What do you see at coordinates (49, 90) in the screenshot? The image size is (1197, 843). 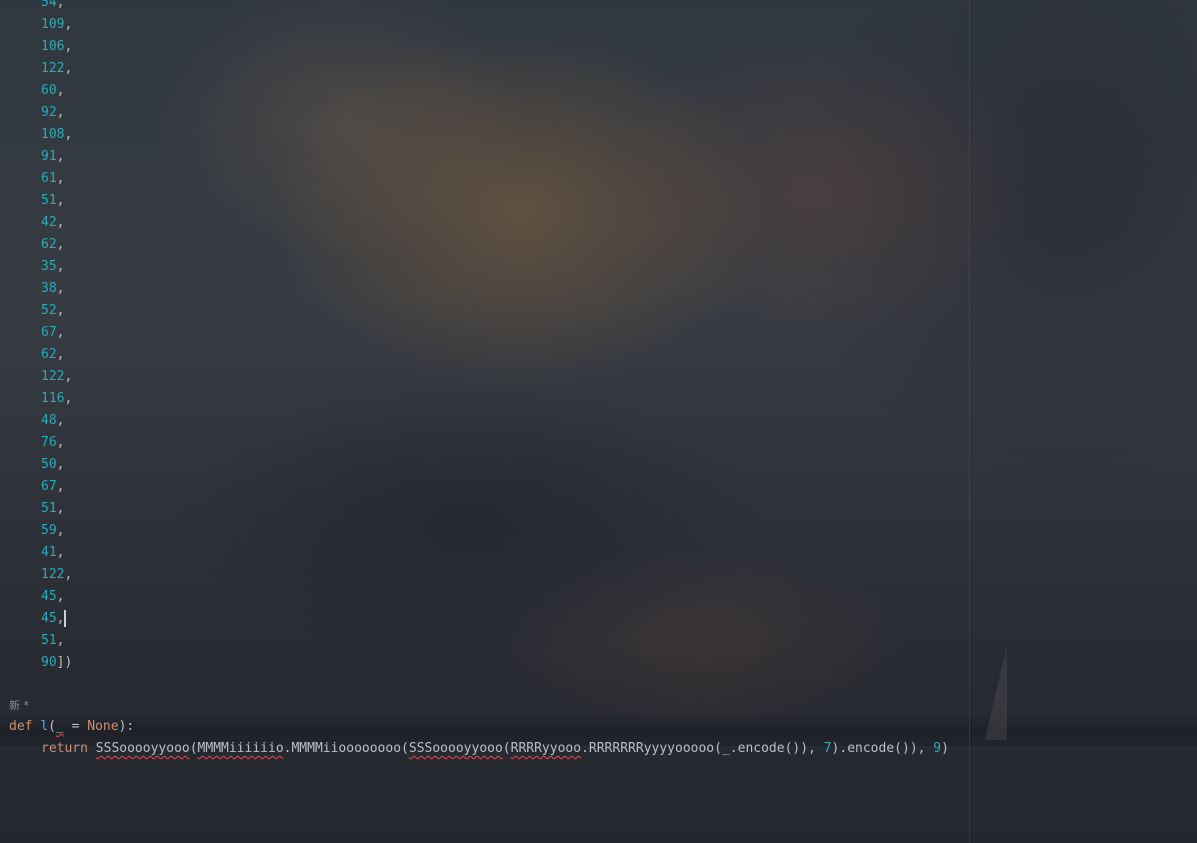 I see `list-number: 60` at bounding box center [49, 90].